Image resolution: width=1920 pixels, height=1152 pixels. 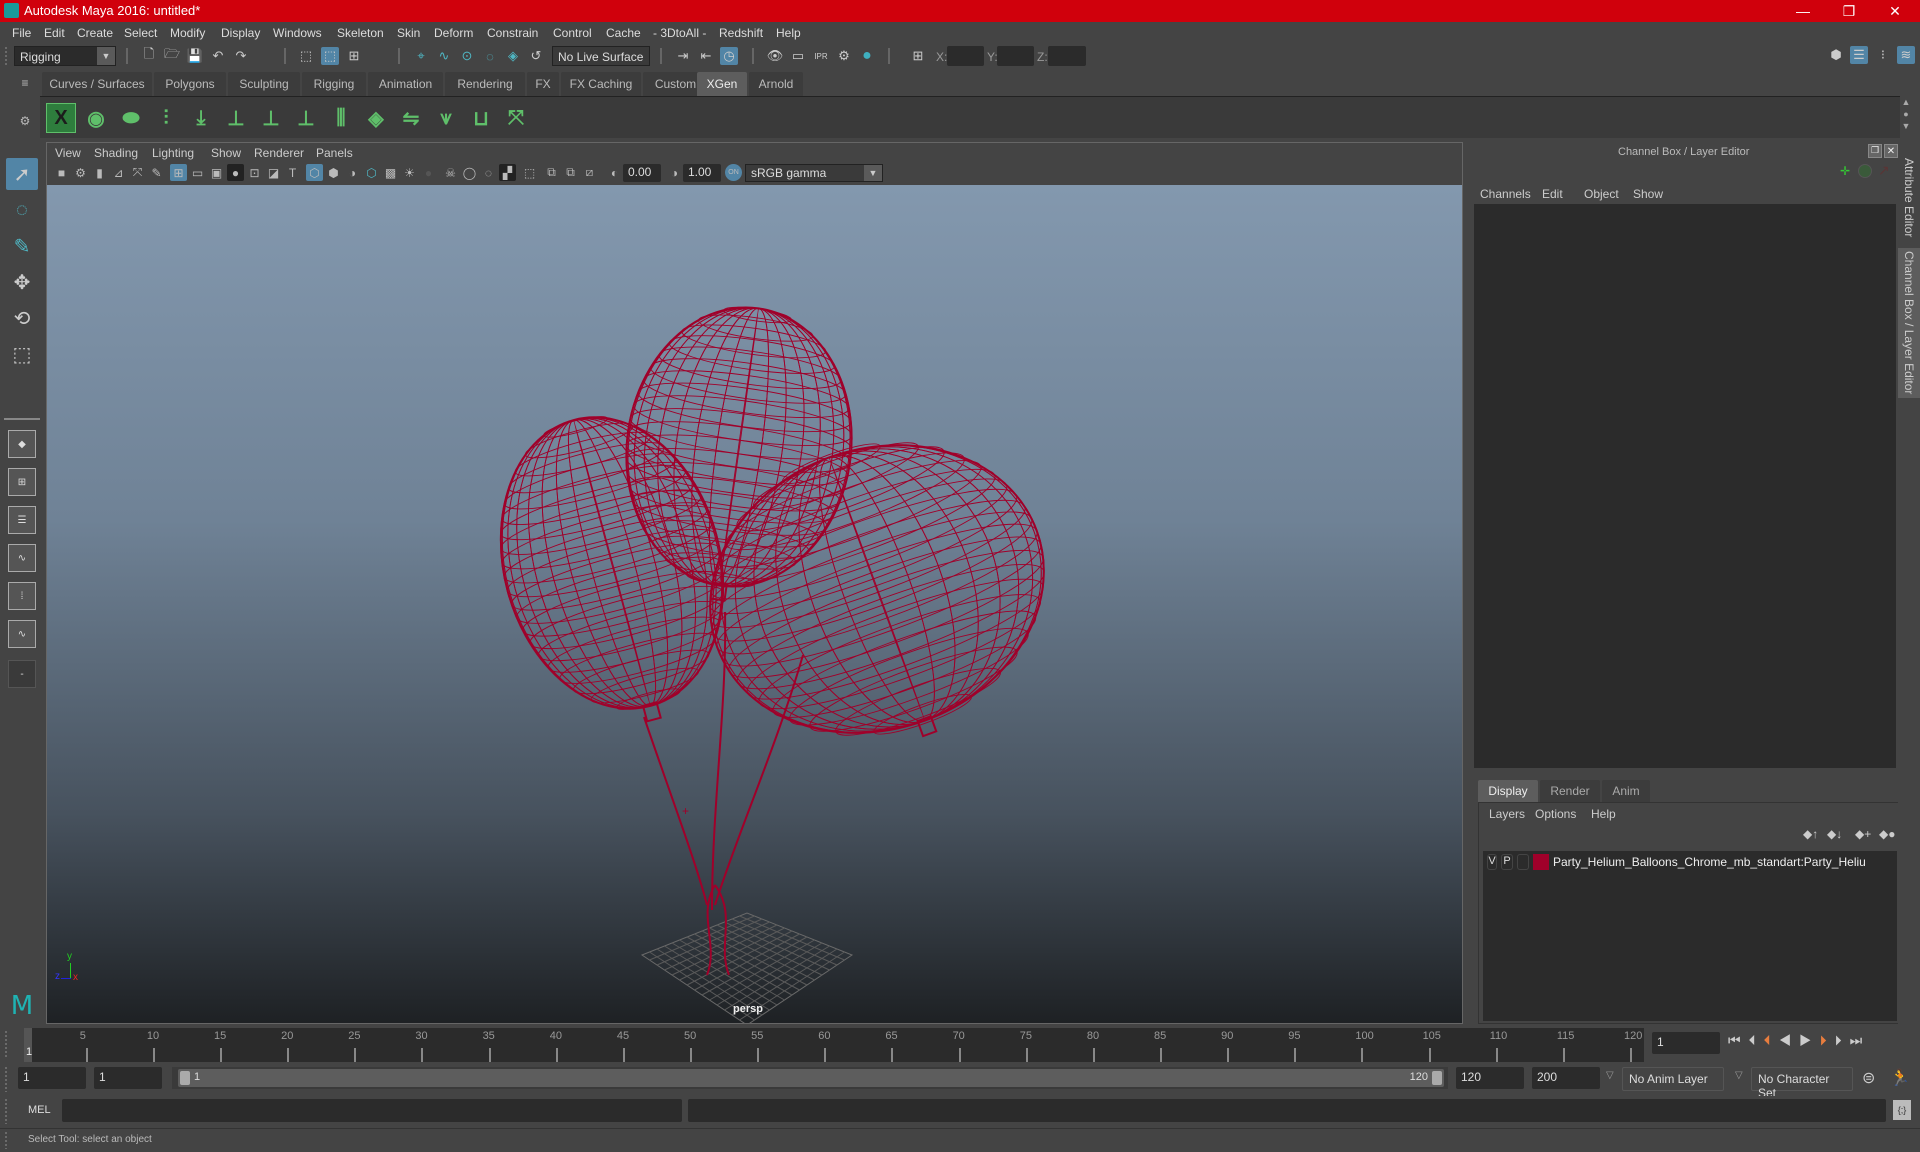 What do you see at coordinates (279, 153) in the screenshot?
I see `panel-menu-renderer: Renderer` at bounding box center [279, 153].